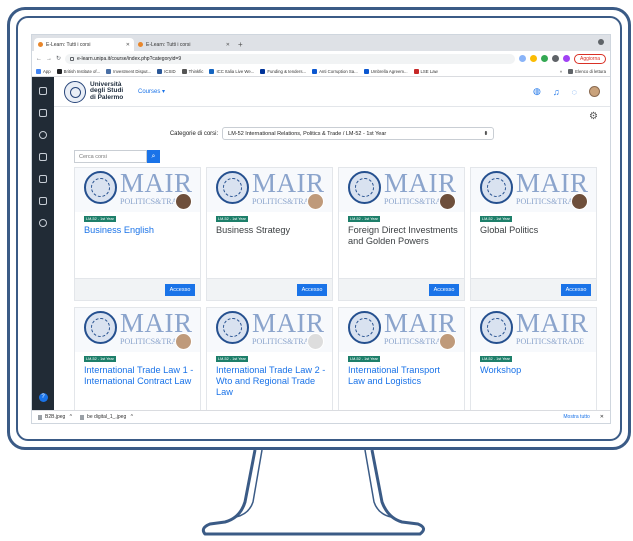 The width and height of the screenshot is (633, 541). I want to click on bookmark-item: Thinkfic, so click(192, 71).